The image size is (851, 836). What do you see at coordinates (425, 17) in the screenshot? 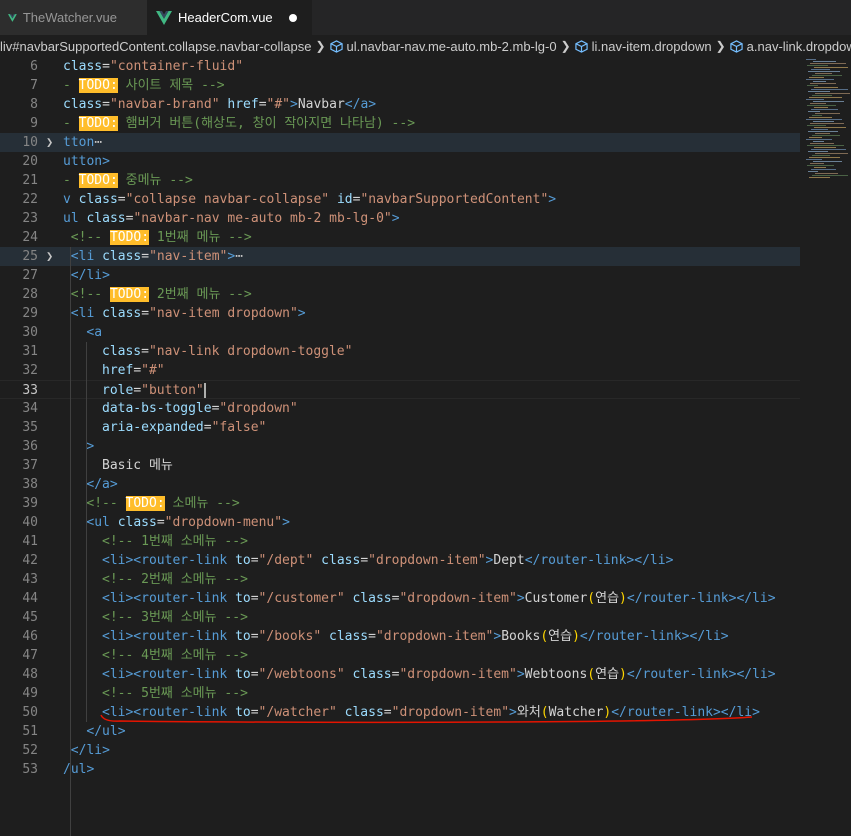
I see `tab-bar: TheWatcher.vue HeaderCom.vue` at bounding box center [425, 17].